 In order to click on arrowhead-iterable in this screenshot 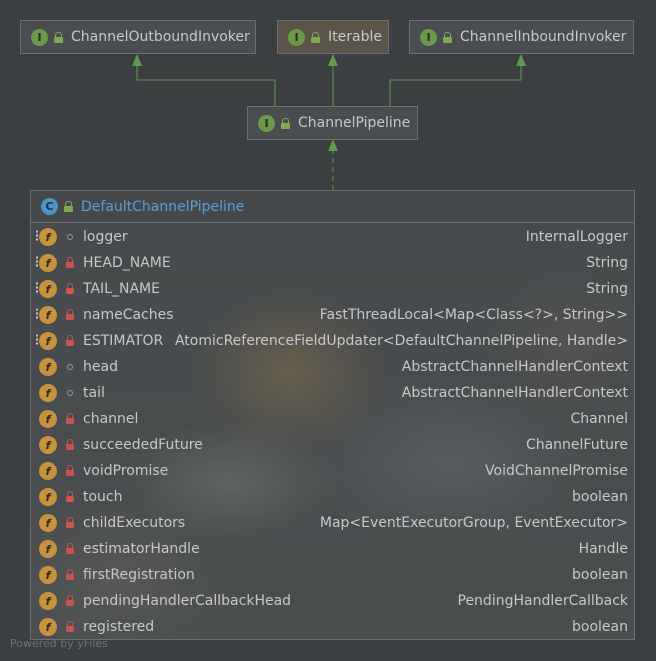, I will do `click(333, 60)`.